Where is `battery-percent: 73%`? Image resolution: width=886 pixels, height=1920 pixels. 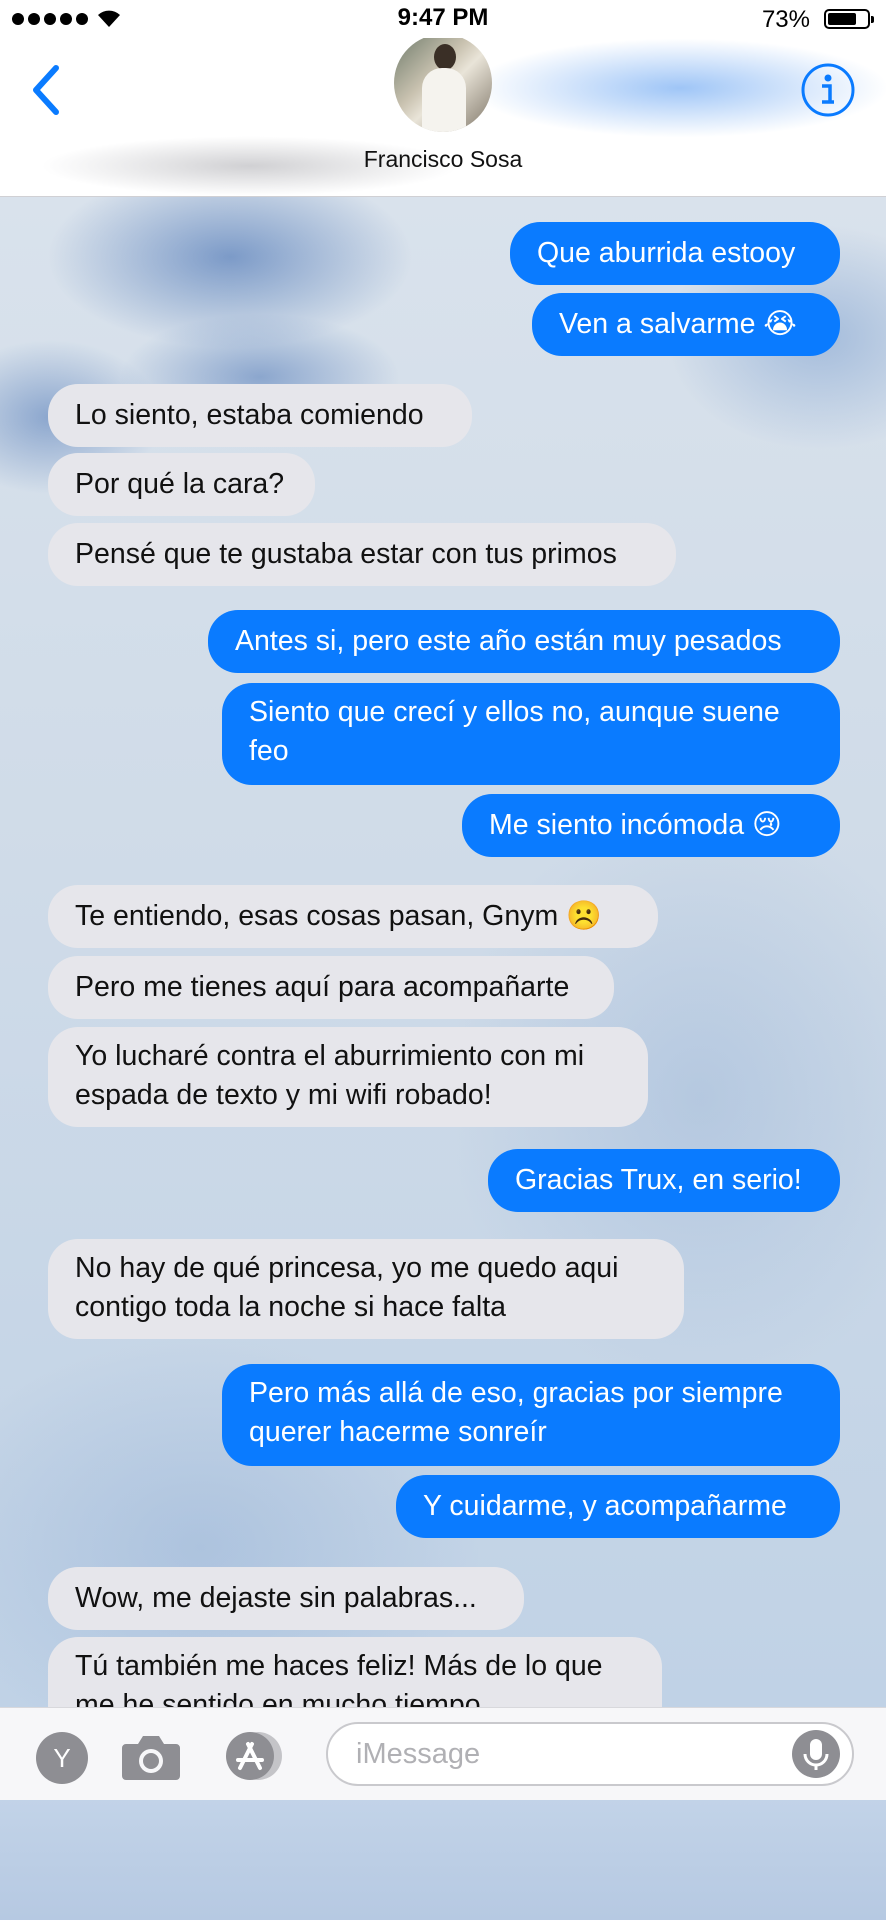
battery-percent: 73% is located at coordinates (785, 19).